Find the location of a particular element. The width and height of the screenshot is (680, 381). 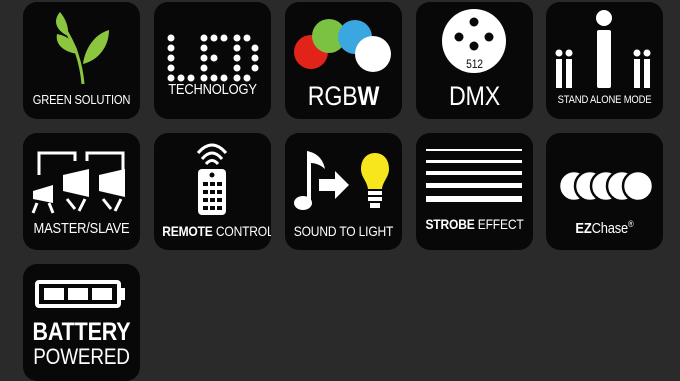

rgb-text: RGB is located at coordinates (332, 96).